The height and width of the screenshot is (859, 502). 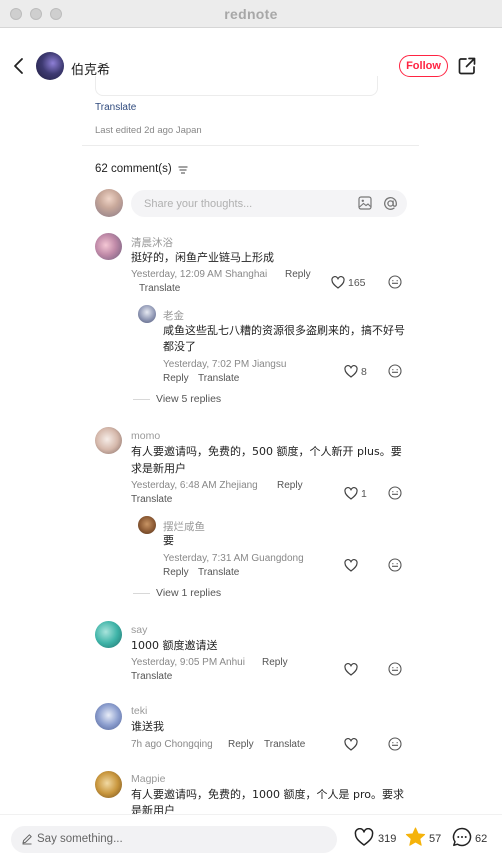 What do you see at coordinates (158, 468) in the screenshot?
I see `comment-text-line-2: 求是新用户` at bounding box center [158, 468].